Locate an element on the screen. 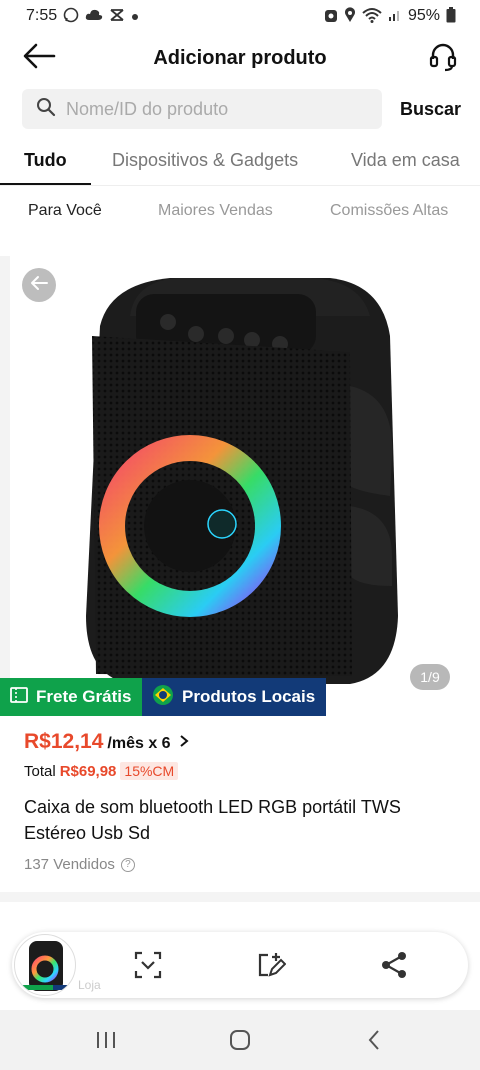 This screenshot has width=480, height=1070. badge-produtos-locais: Produtos Locais is located at coordinates (234, 697).